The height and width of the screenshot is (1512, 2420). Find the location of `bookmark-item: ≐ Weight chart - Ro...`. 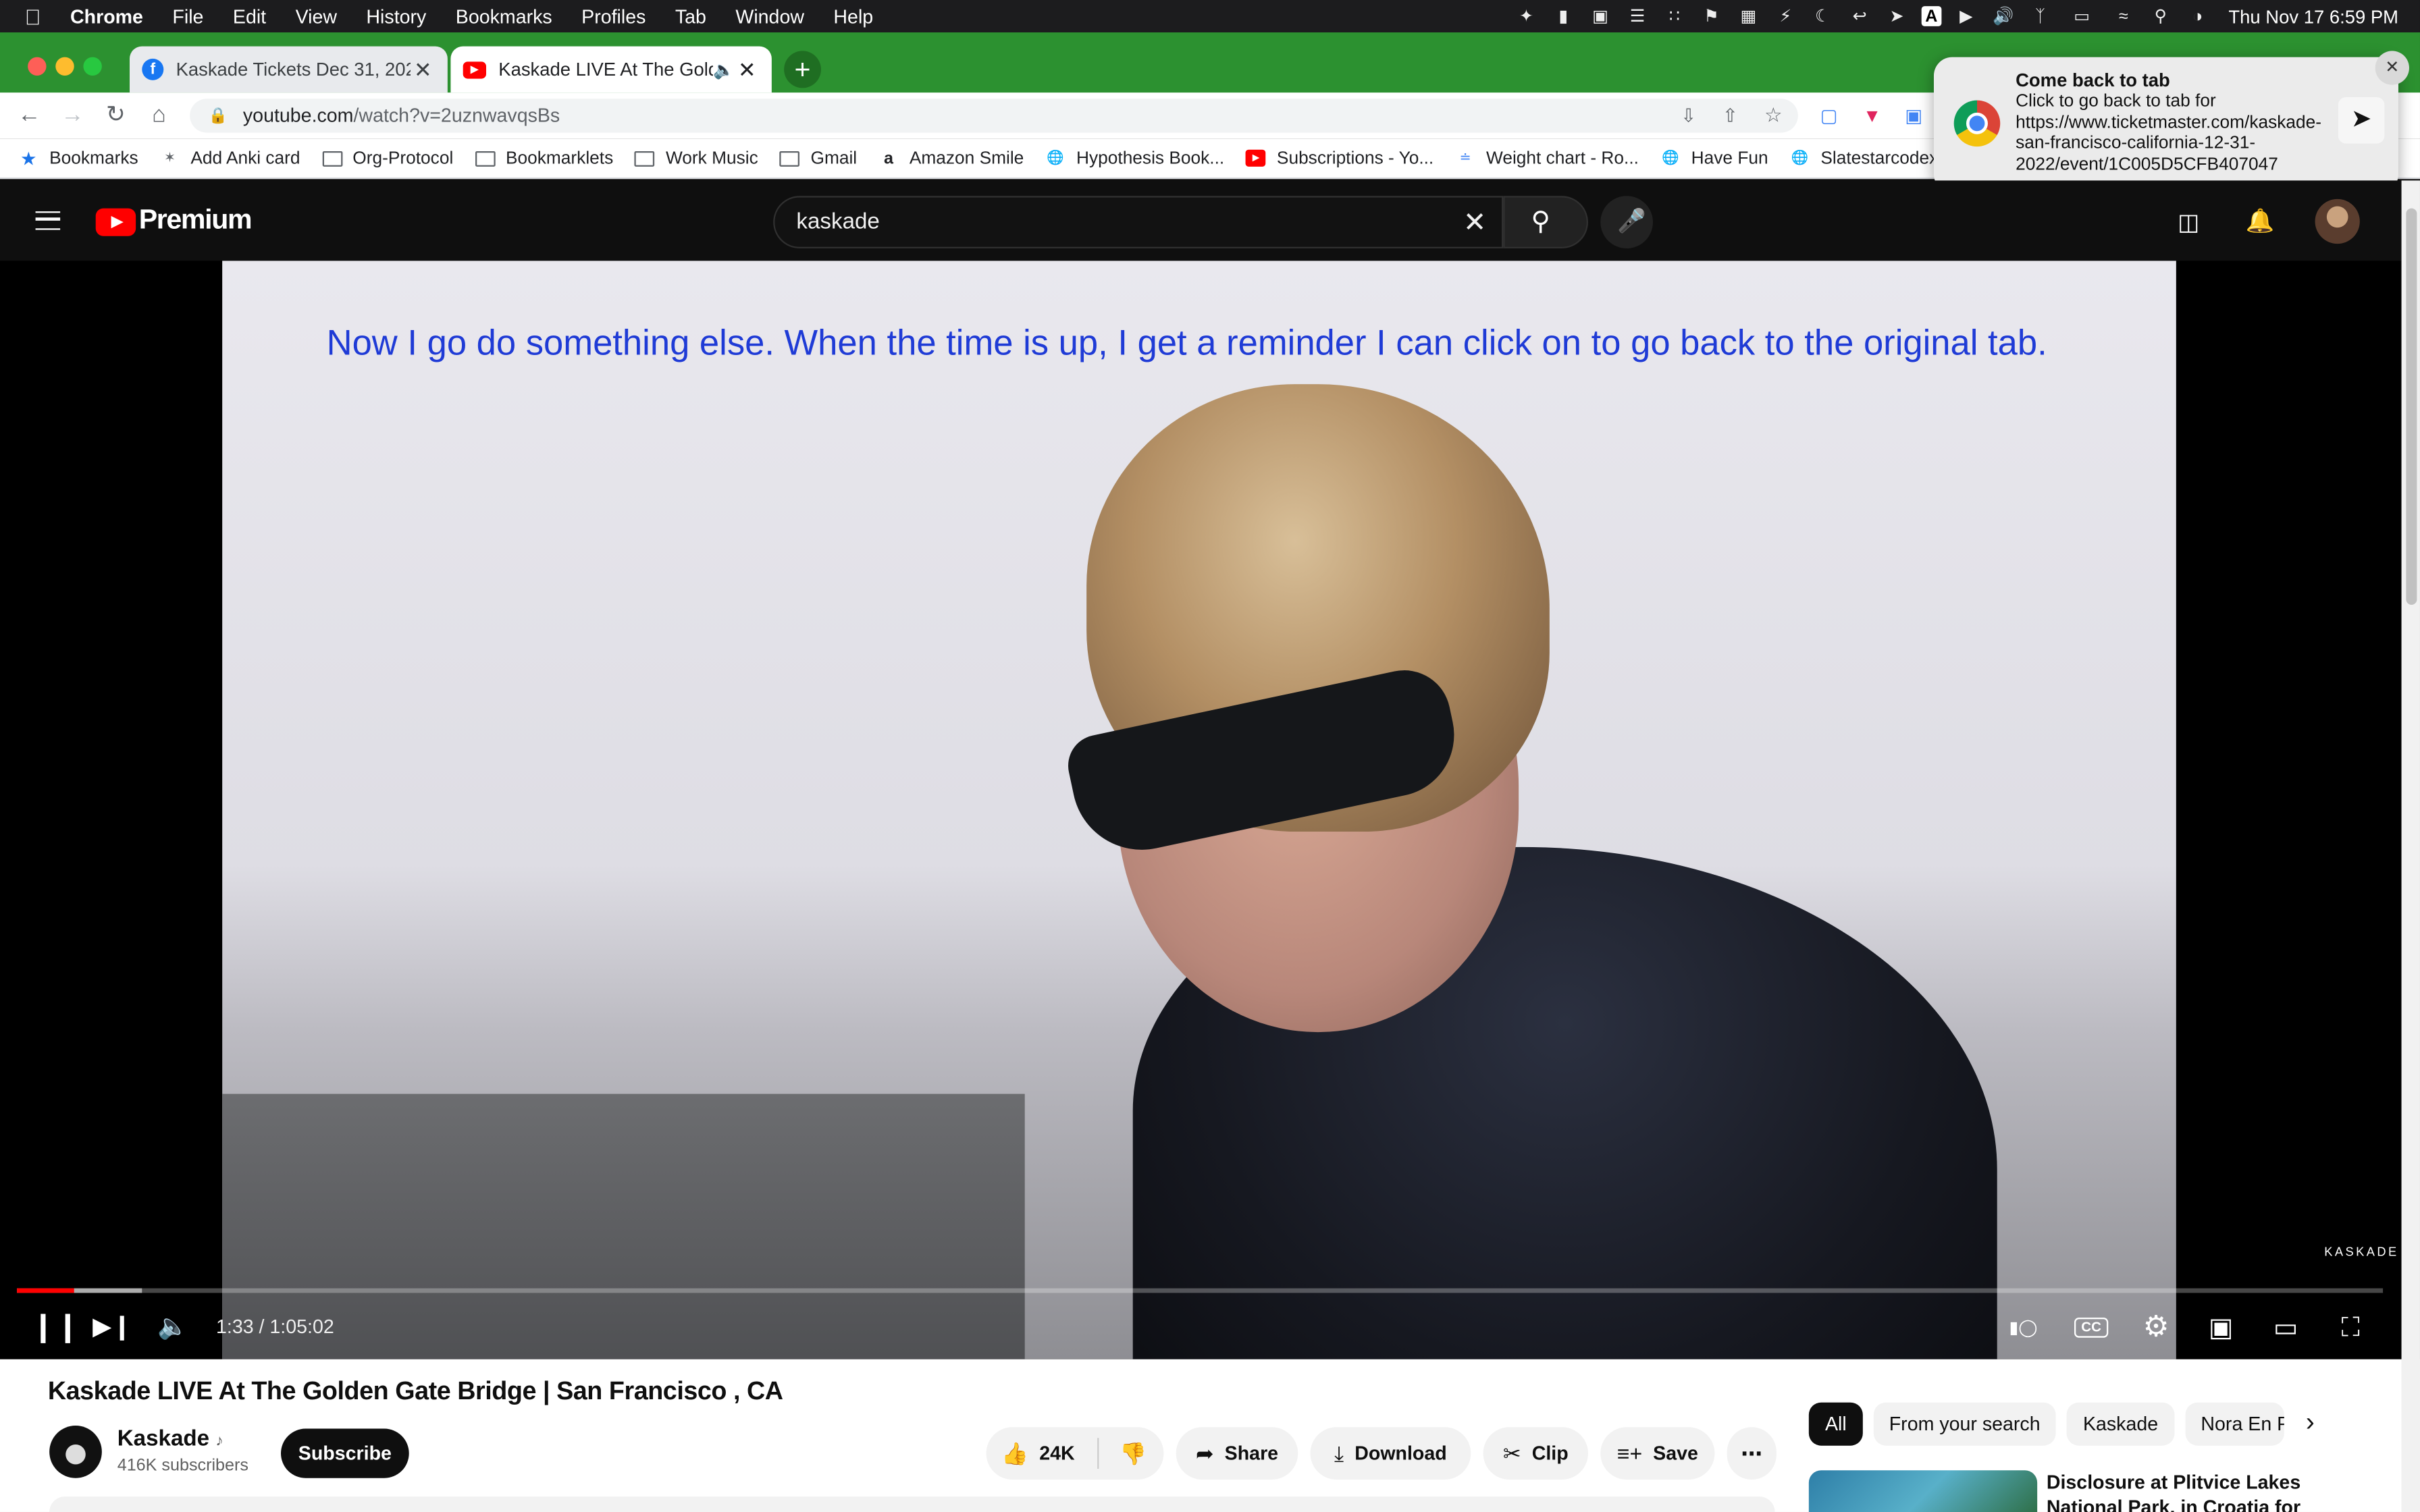

bookmark-item: ≐ Weight chart - Ro... is located at coordinates (1546, 158).